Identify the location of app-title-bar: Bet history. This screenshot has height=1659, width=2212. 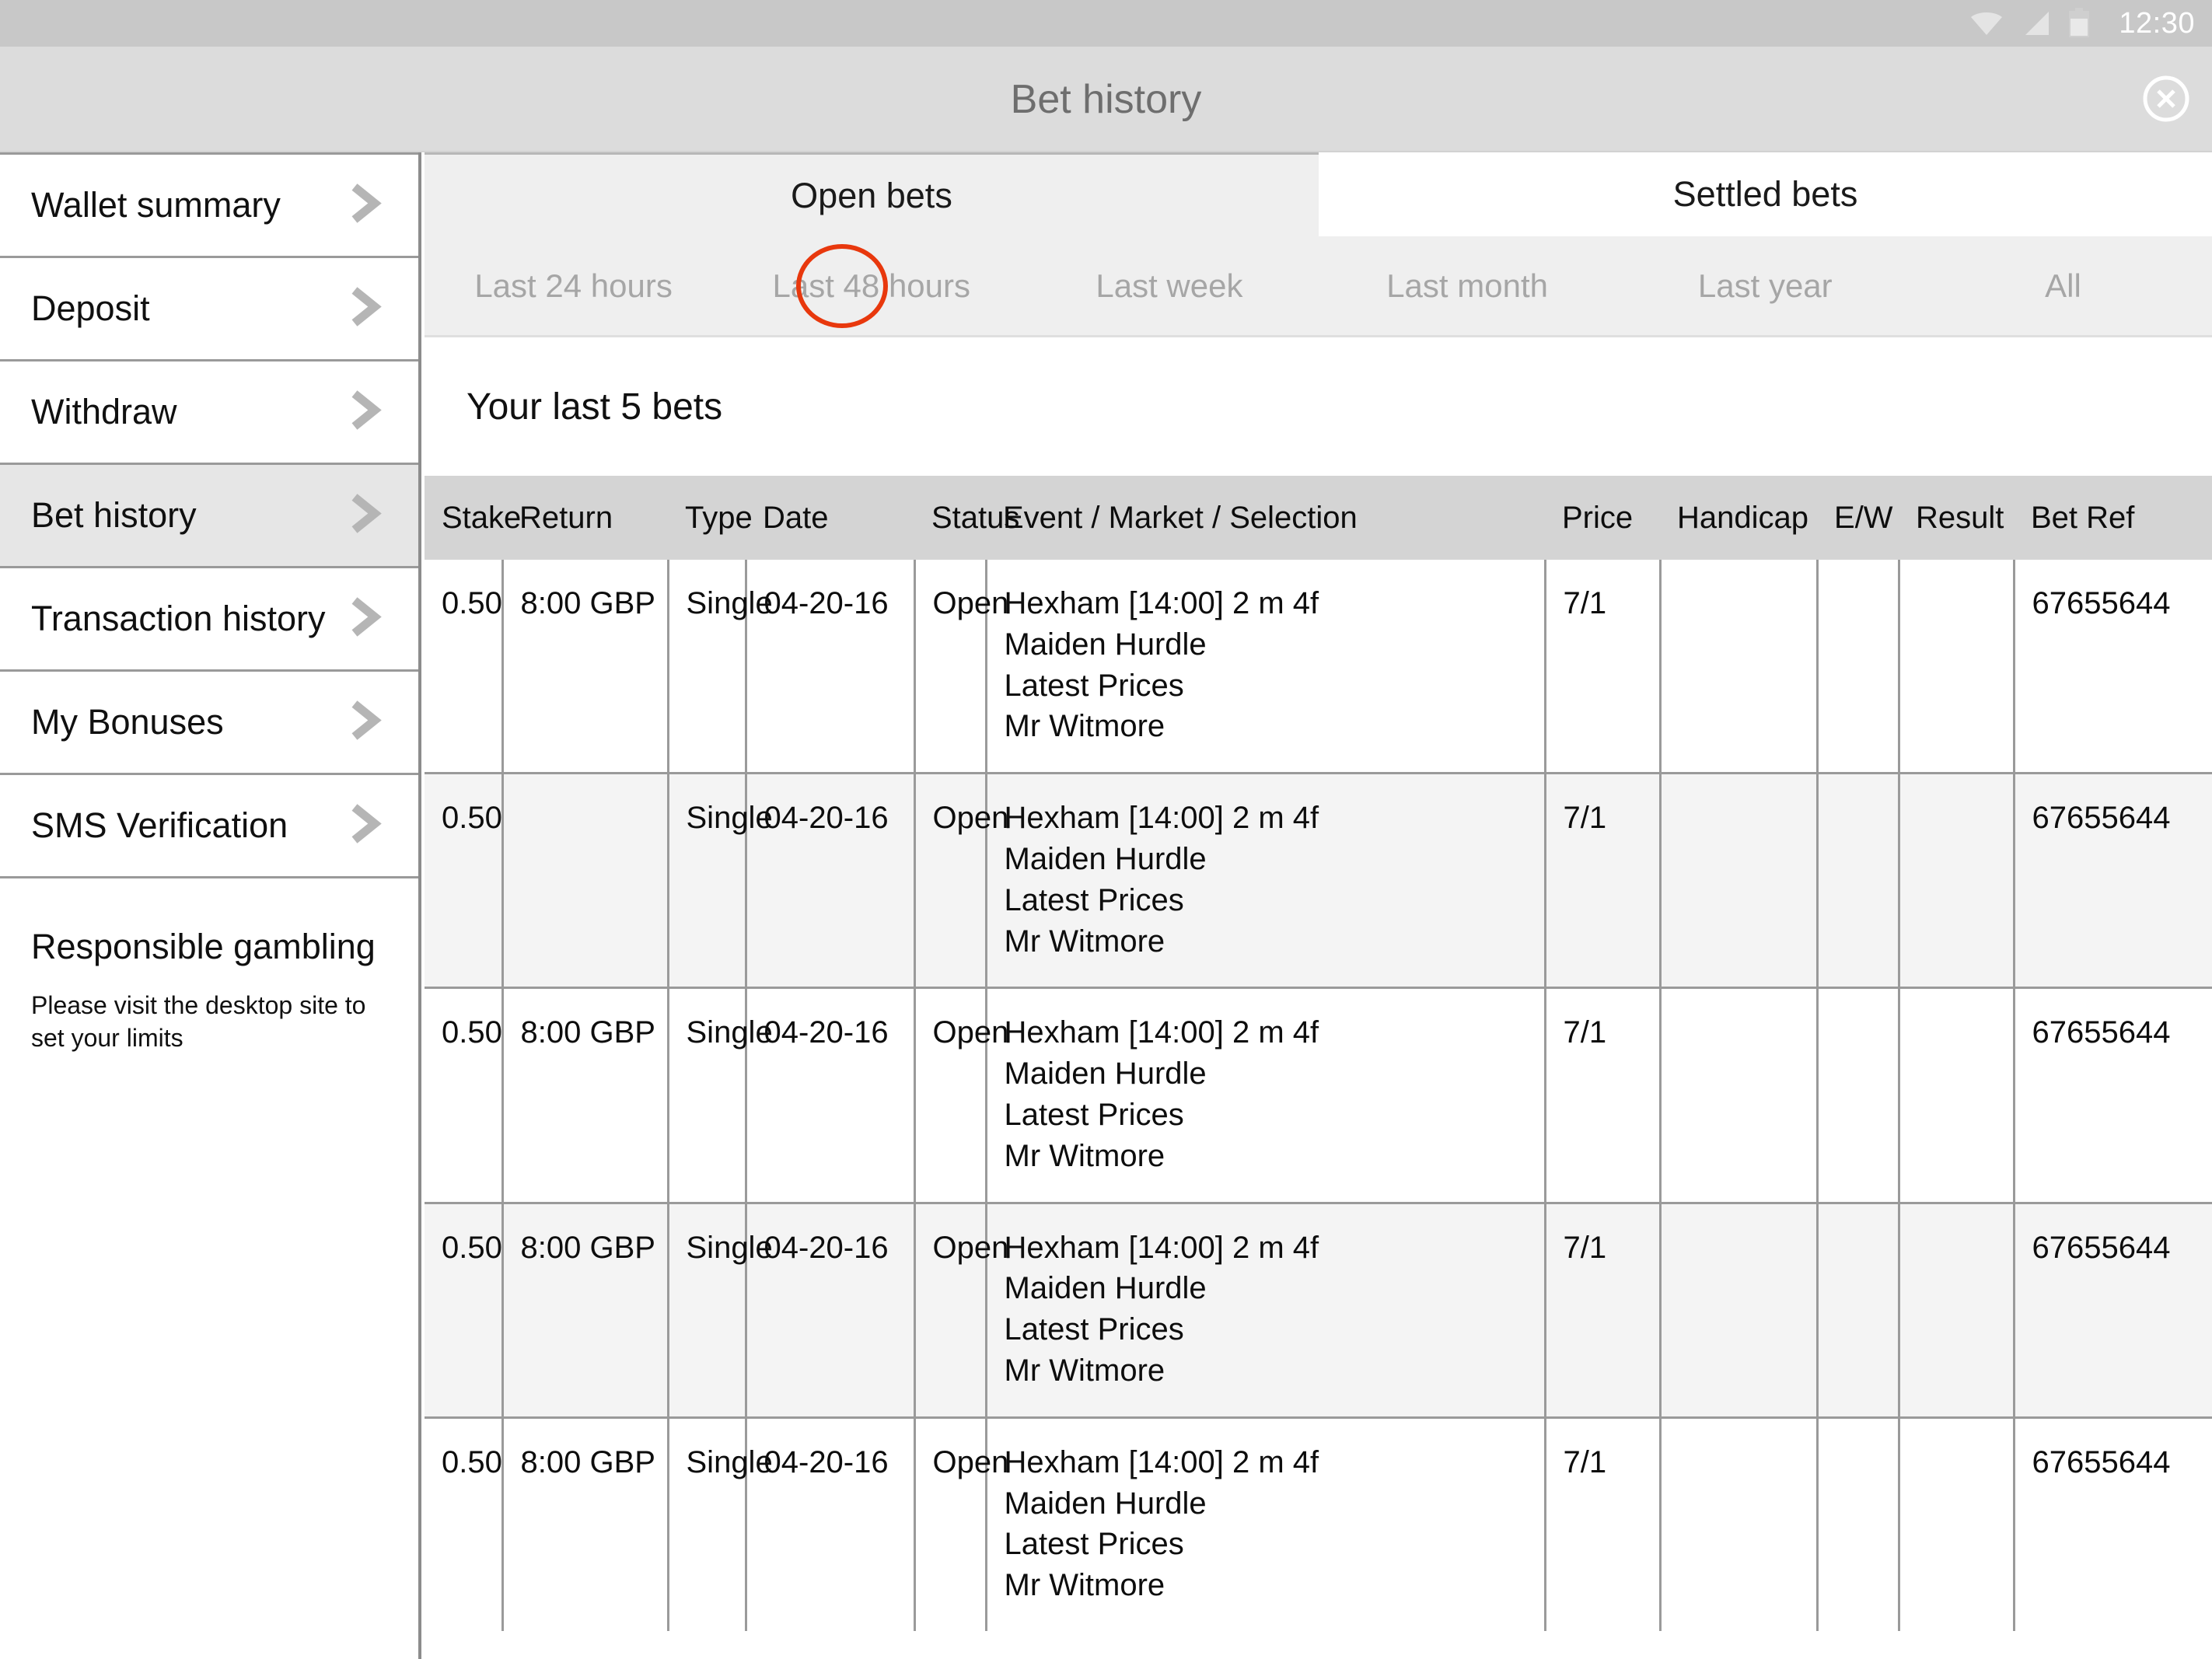
(1106, 99).